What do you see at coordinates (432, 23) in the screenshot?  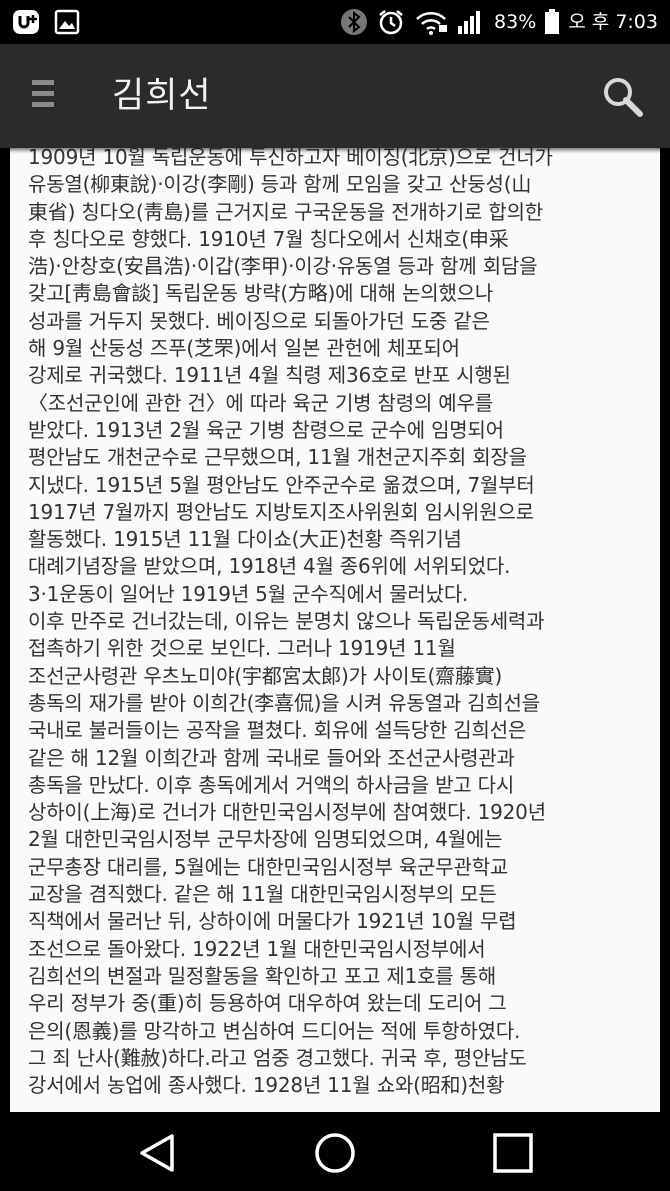 I see `wifi-icon` at bounding box center [432, 23].